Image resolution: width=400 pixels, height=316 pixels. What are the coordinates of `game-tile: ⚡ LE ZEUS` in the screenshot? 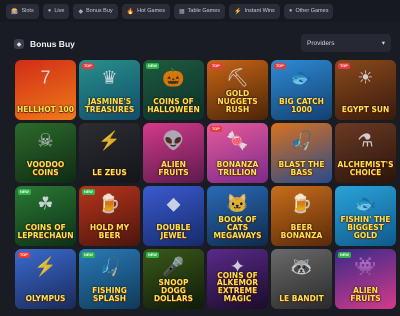 It's located at (109, 153).